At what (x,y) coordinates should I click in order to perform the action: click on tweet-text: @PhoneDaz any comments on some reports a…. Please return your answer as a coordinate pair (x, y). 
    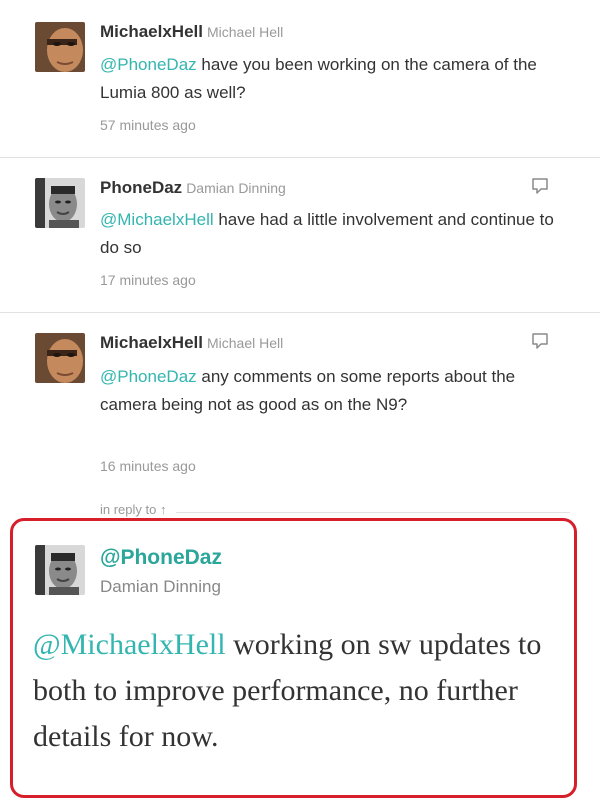
    Looking at the image, I should click on (335, 391).